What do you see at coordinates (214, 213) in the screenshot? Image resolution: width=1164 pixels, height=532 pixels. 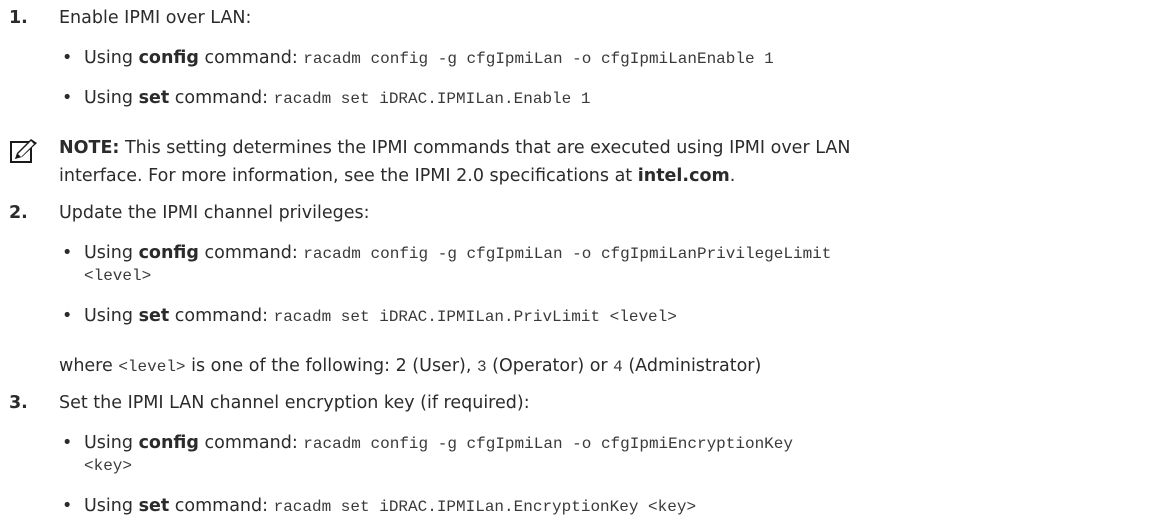 I see `step-2-text: Update the IPMI channel privileges:` at bounding box center [214, 213].